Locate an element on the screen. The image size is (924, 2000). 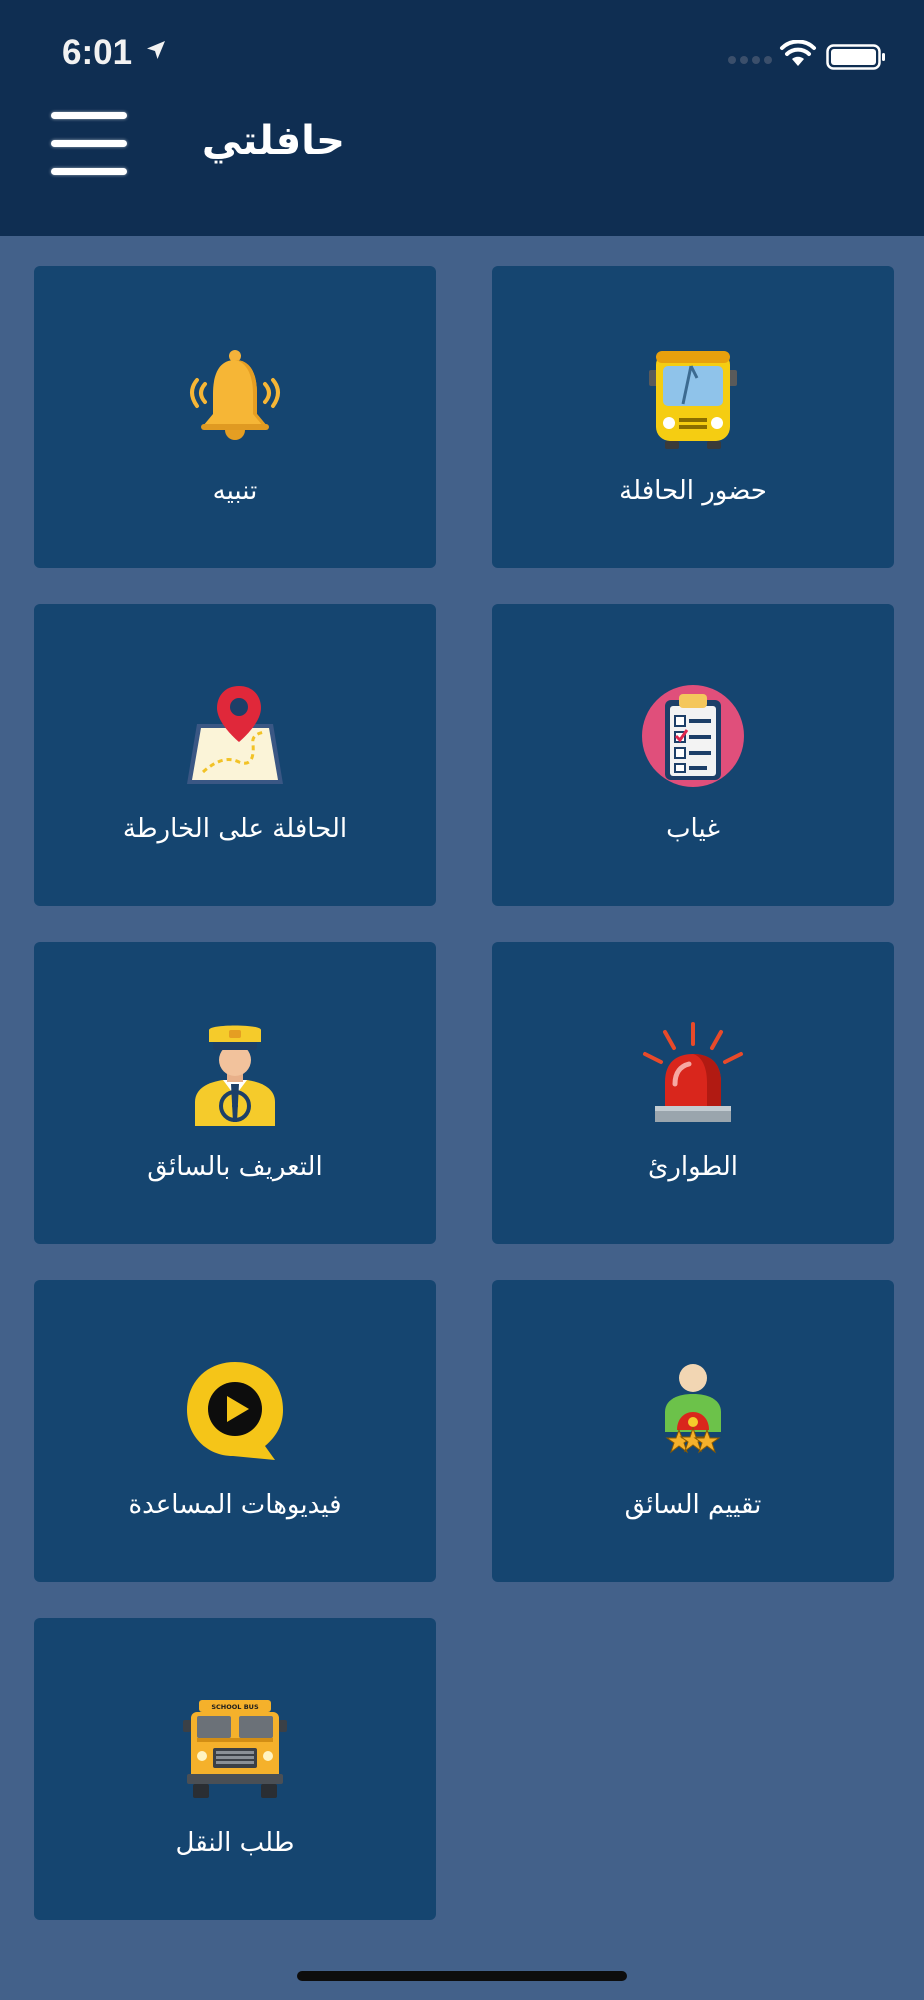
school-bus-icon: SCHOOL BUS is located at coordinates (235, 1749).